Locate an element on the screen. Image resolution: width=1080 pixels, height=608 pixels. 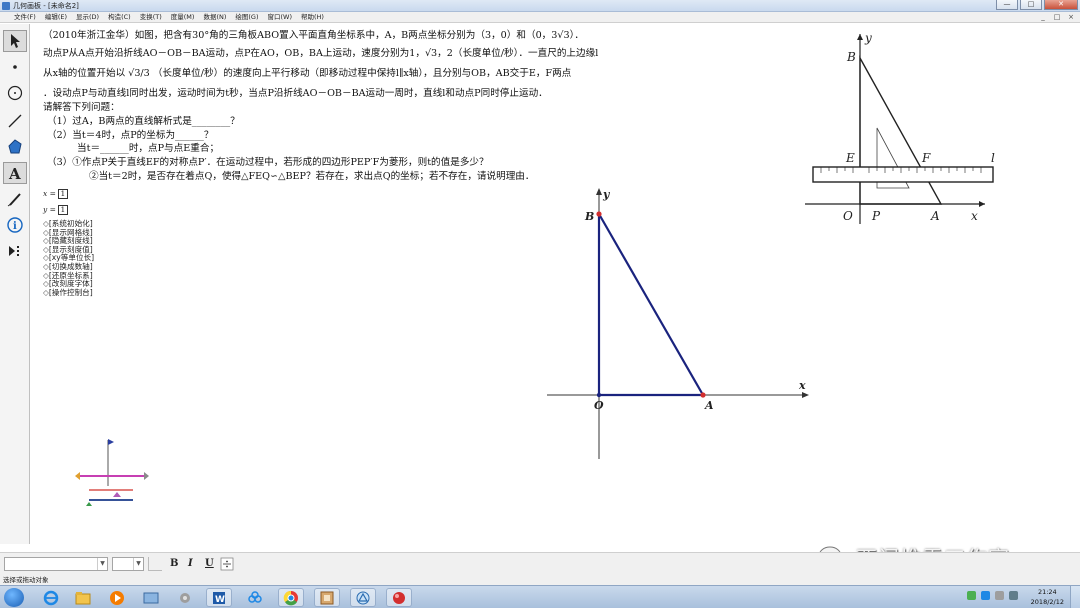
info-icon: i is located at coordinates (15, 225).